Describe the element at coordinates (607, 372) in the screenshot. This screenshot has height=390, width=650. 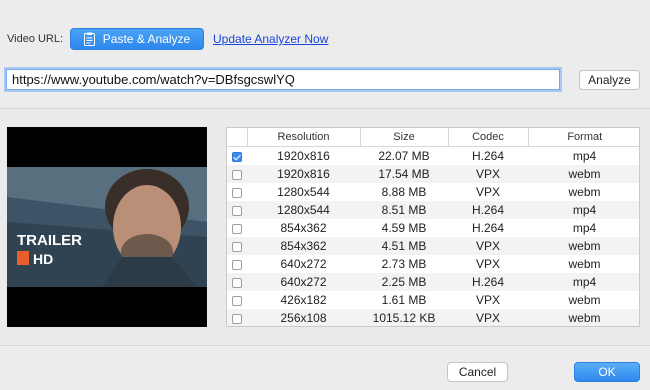
I see `ok-button: OK` at that location.